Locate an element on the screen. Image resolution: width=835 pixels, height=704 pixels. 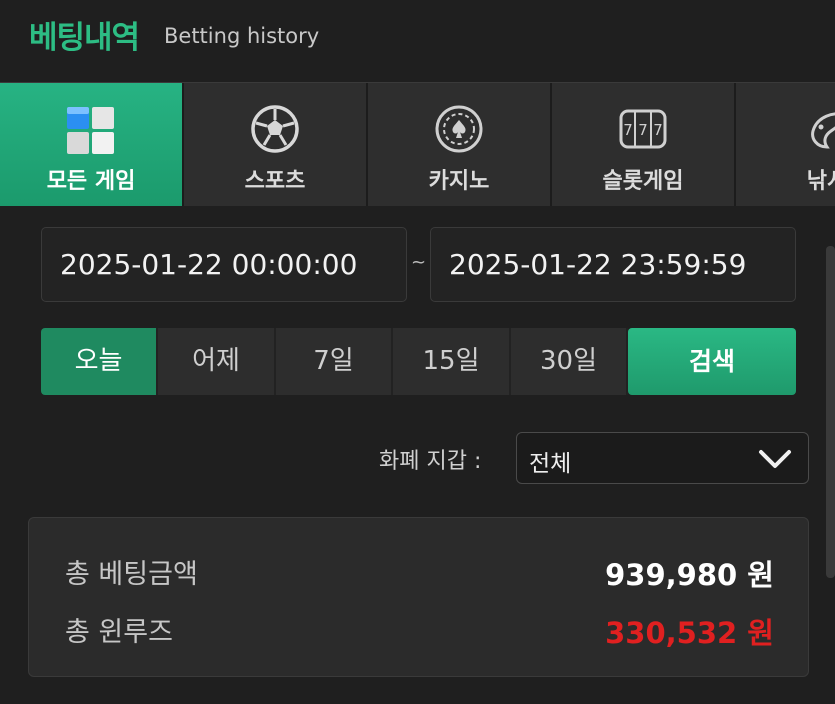
currency-wallet-label: 화폐 지갑 : is located at coordinates (430, 461).